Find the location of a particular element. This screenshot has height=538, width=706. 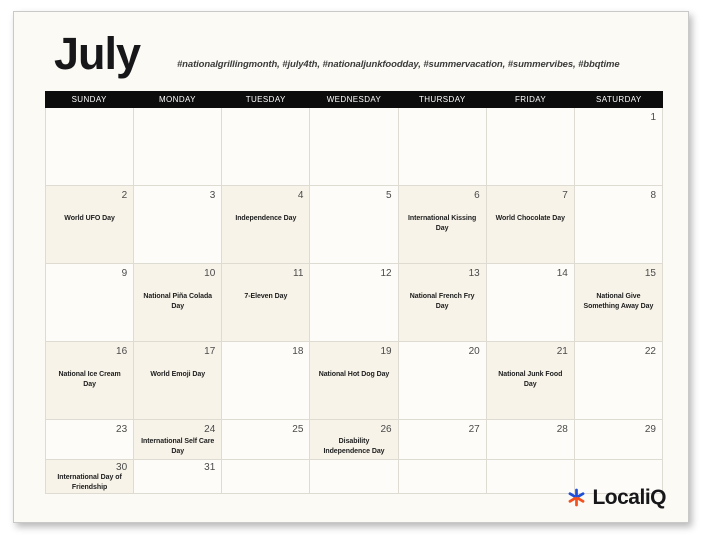

date-number: 26 is located at coordinates (386, 429).